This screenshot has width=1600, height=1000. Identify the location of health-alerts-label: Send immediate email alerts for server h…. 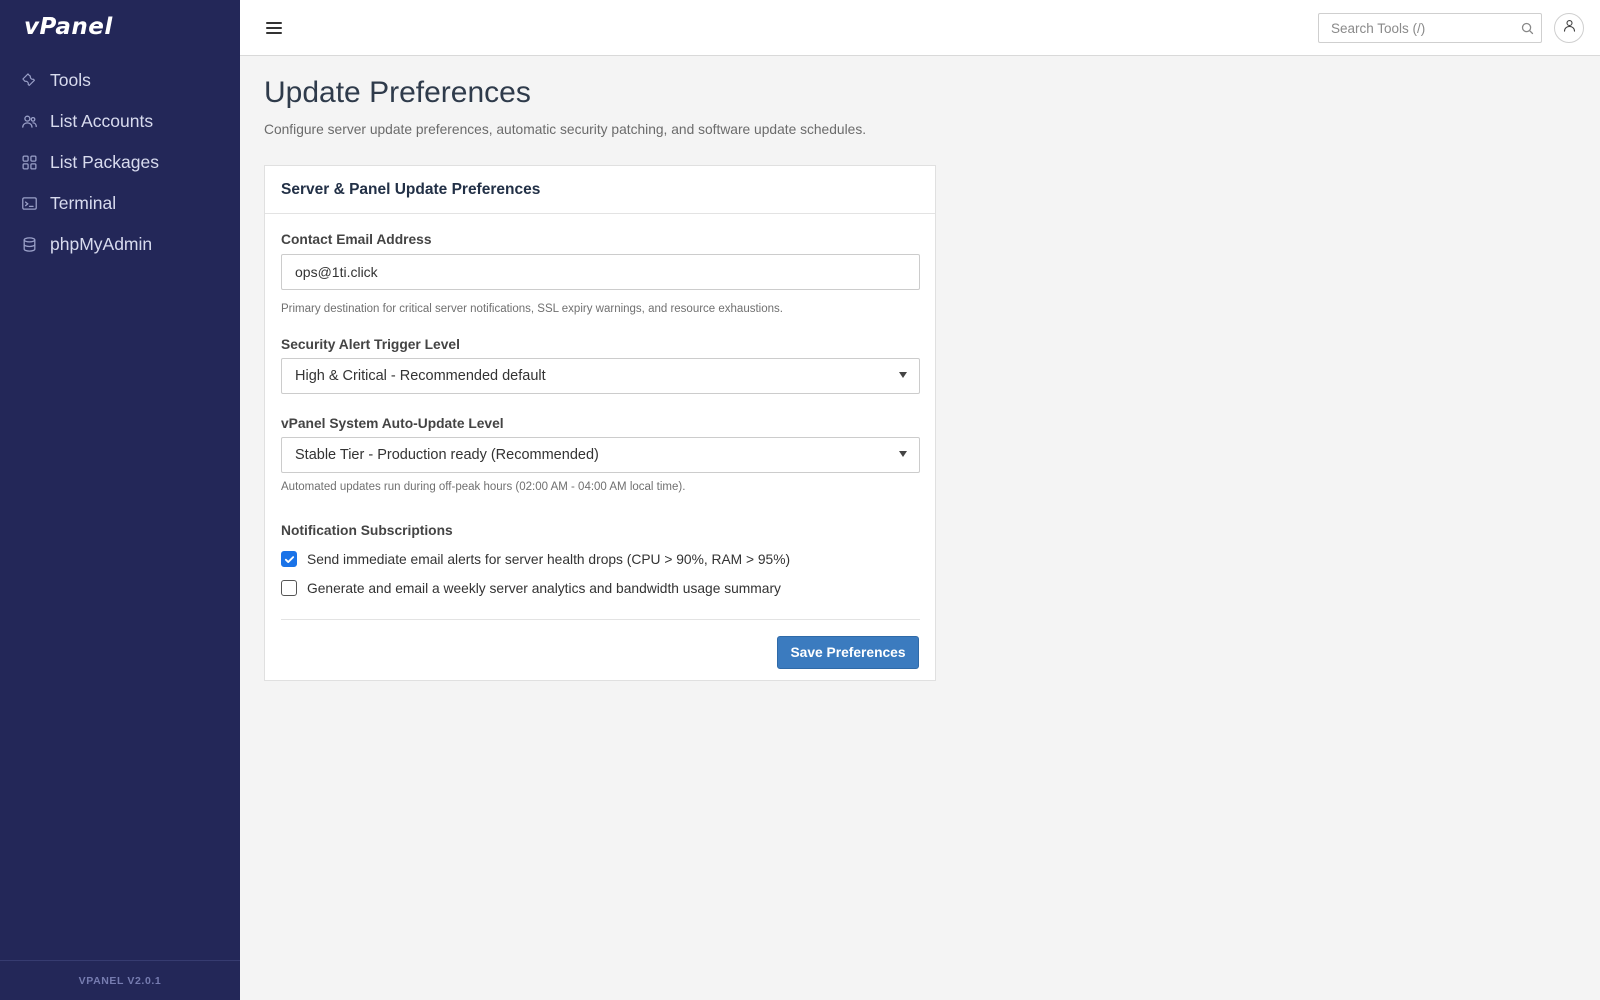
(549, 559).